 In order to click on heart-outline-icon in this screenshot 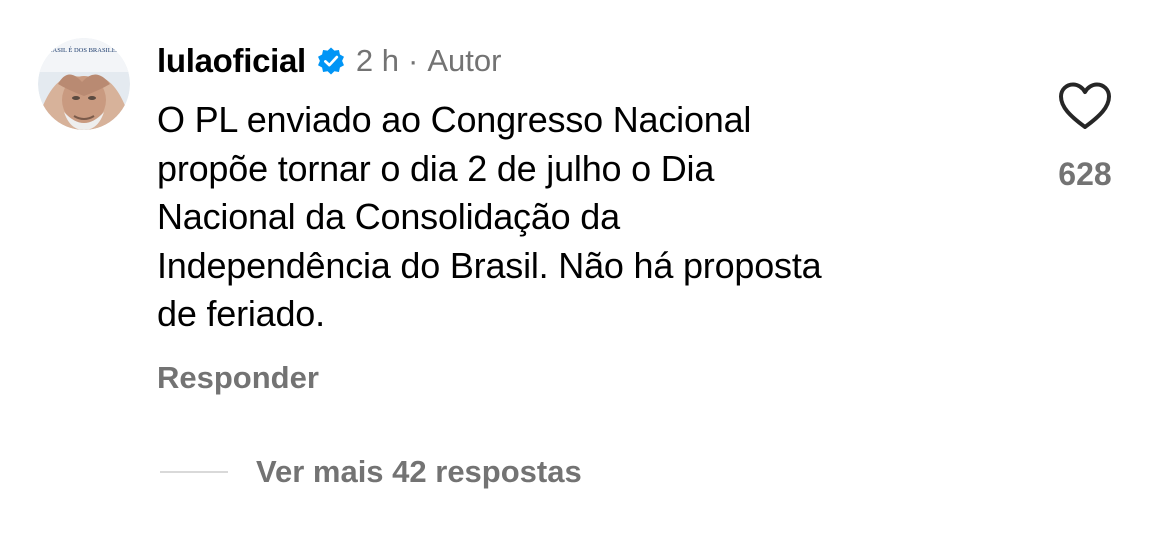, I will do `click(1085, 106)`.